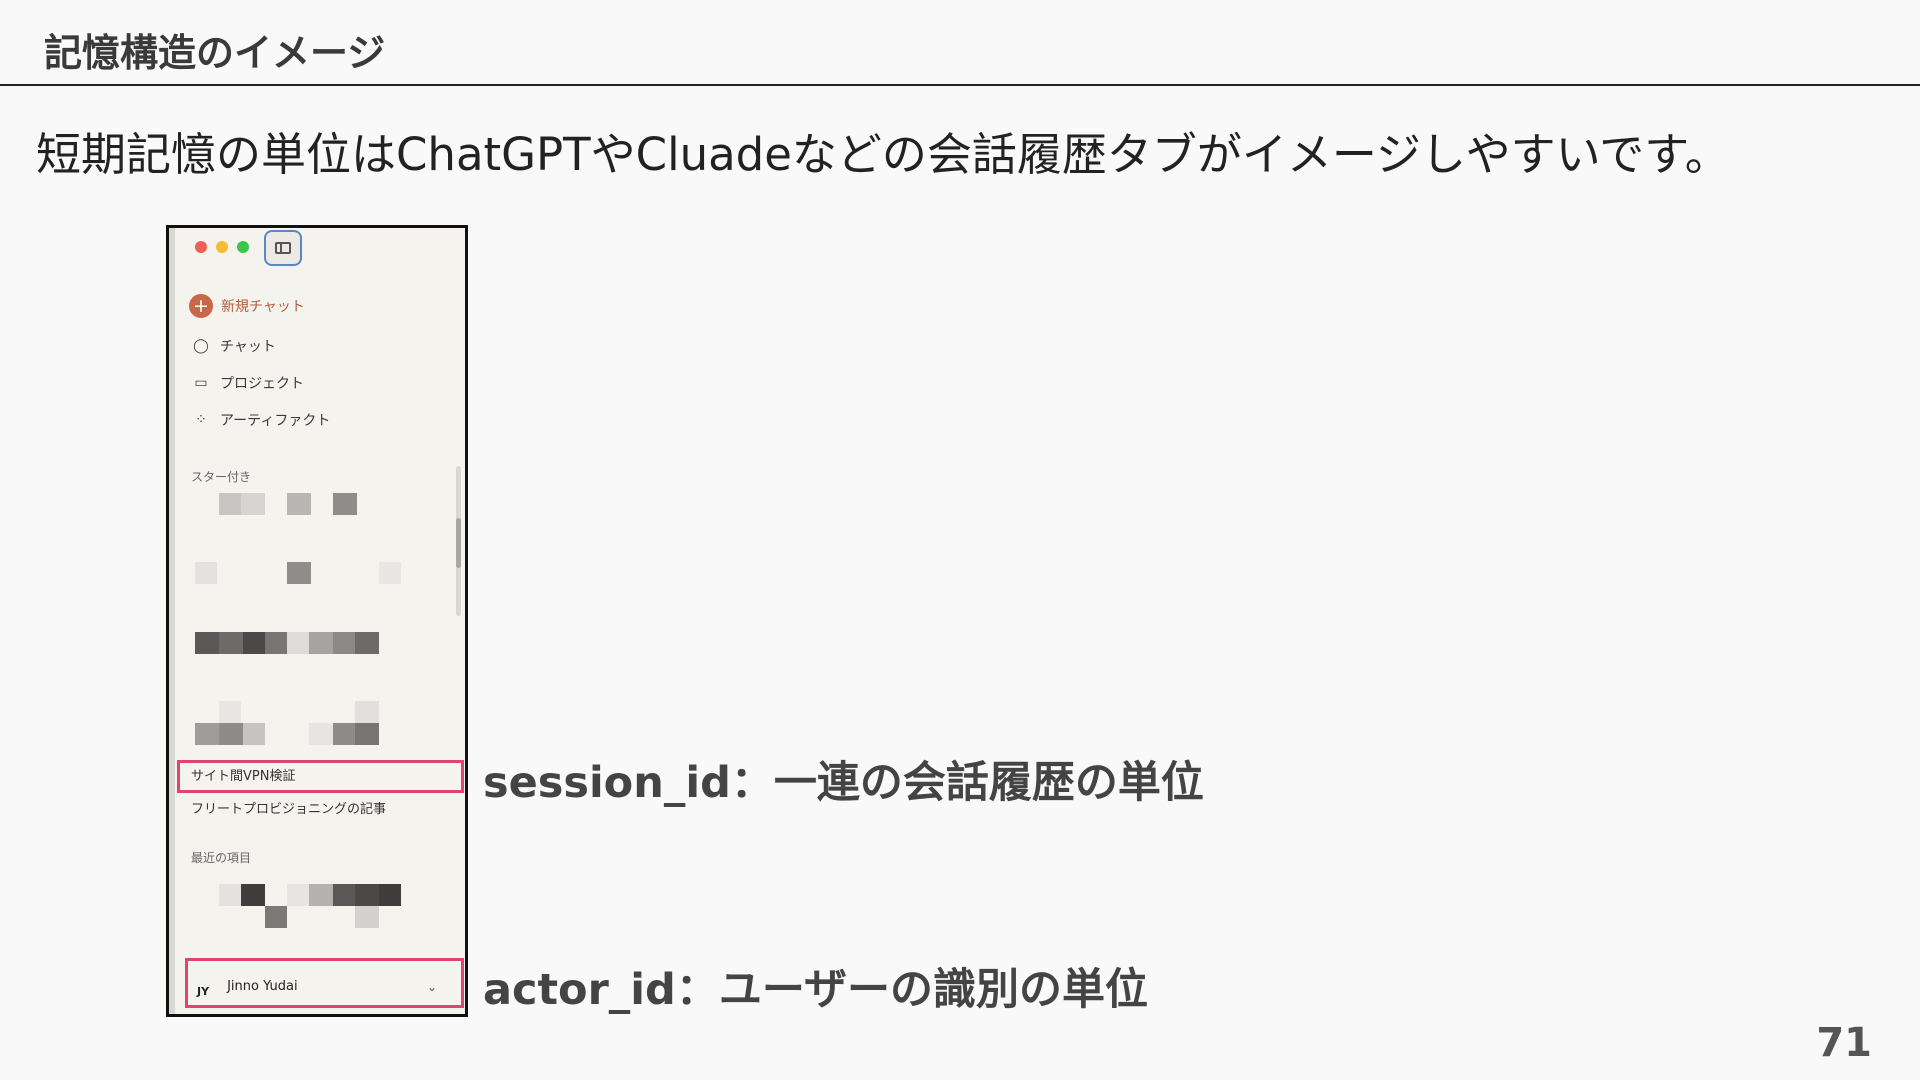  I want to click on nav-item-project: ▭ プロジェクト, so click(248, 383).